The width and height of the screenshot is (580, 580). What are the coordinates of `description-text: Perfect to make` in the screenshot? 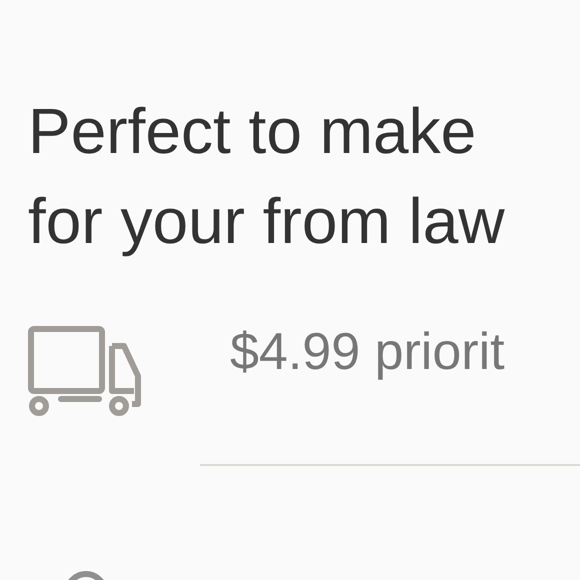 It's located at (252, 131).